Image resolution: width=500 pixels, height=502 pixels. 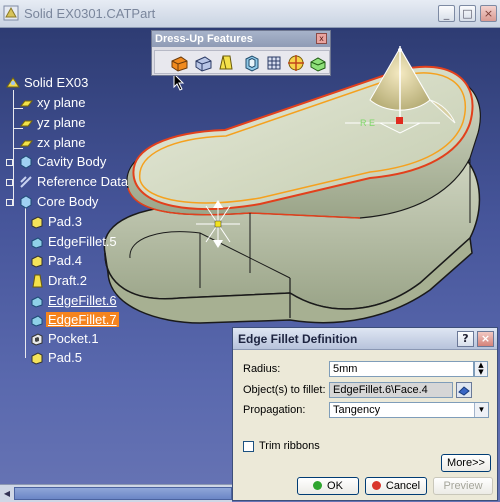 I want to click on minimize-button: _, so click(x=446, y=13).